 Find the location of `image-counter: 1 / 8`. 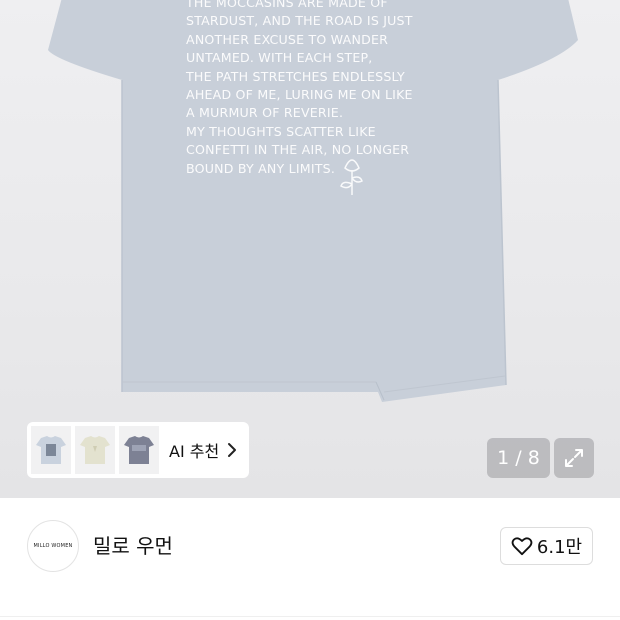

image-counter: 1 / 8 is located at coordinates (518, 458).